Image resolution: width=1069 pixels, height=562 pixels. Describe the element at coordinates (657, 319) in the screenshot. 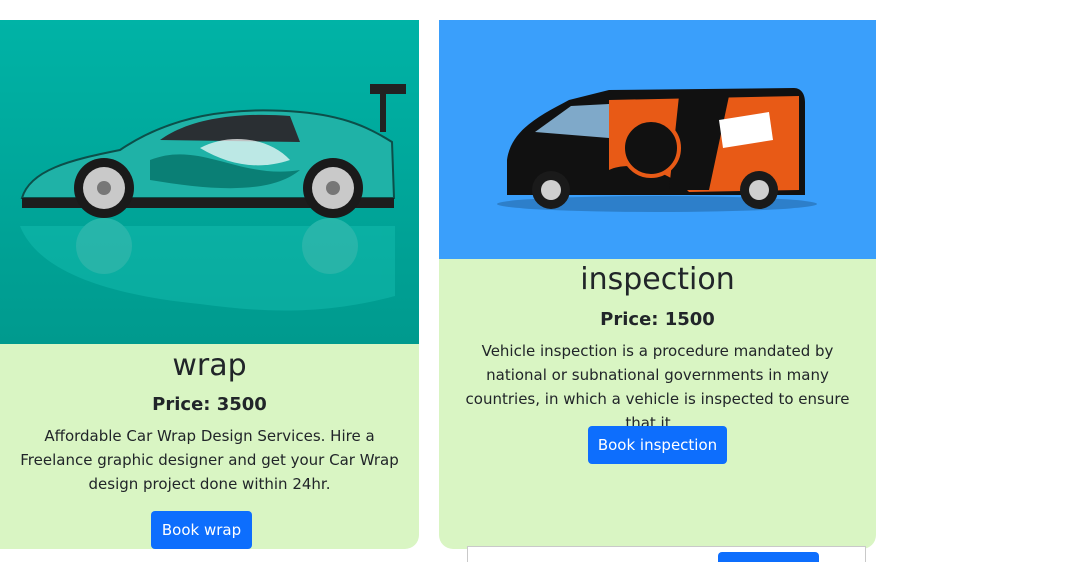

I see `service-price: Price: 1500` at that location.